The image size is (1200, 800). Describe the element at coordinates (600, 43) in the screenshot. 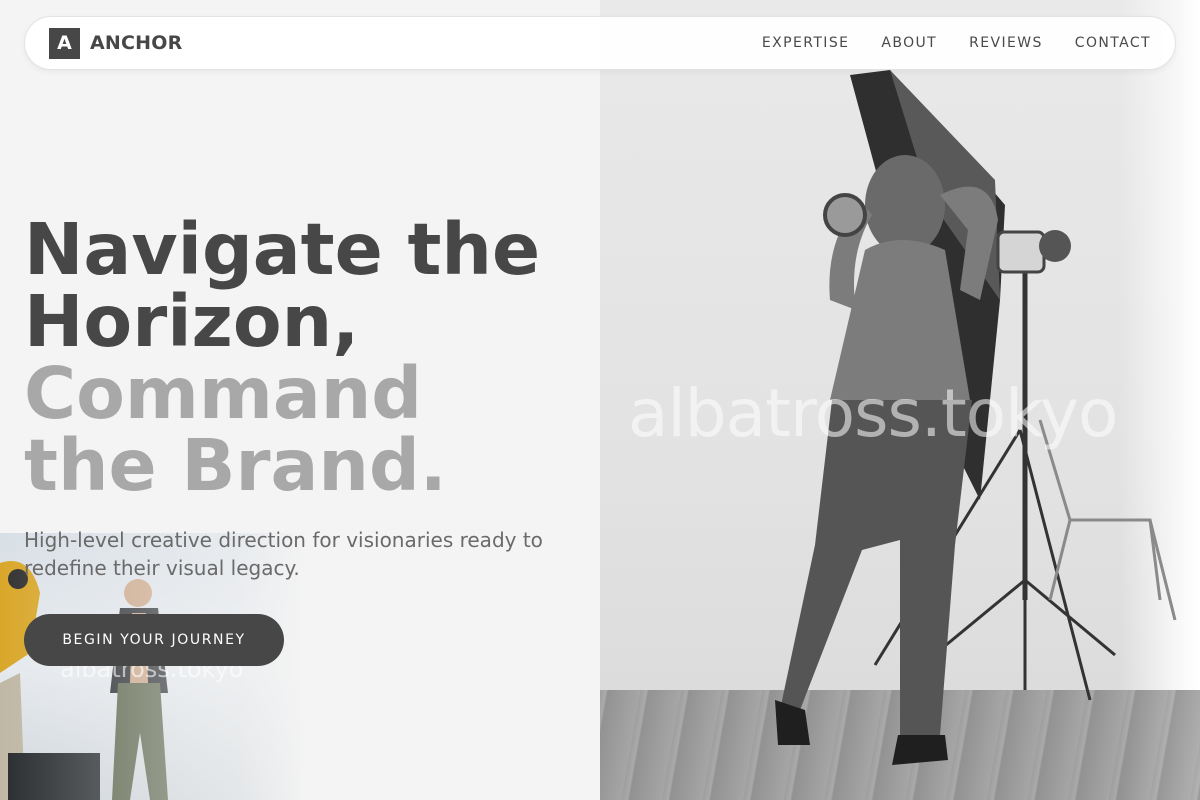

I see `top-navbar: A ANCHOR EXPERTISE ABOUT REVIEWS CONTACT` at that location.